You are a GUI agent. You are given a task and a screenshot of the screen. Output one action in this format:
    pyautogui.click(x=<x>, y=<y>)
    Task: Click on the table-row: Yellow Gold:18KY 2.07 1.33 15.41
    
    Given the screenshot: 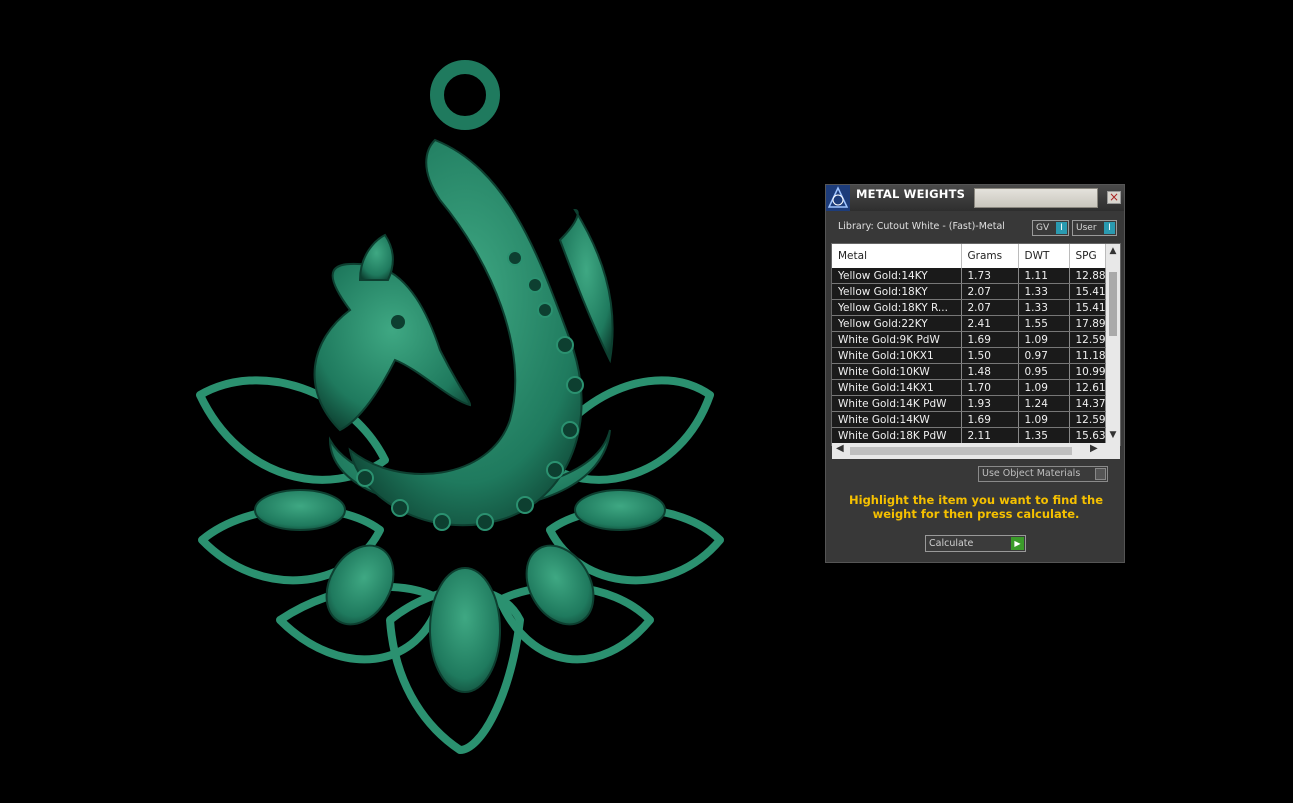 What is the action you would take?
    pyautogui.click(x=969, y=291)
    